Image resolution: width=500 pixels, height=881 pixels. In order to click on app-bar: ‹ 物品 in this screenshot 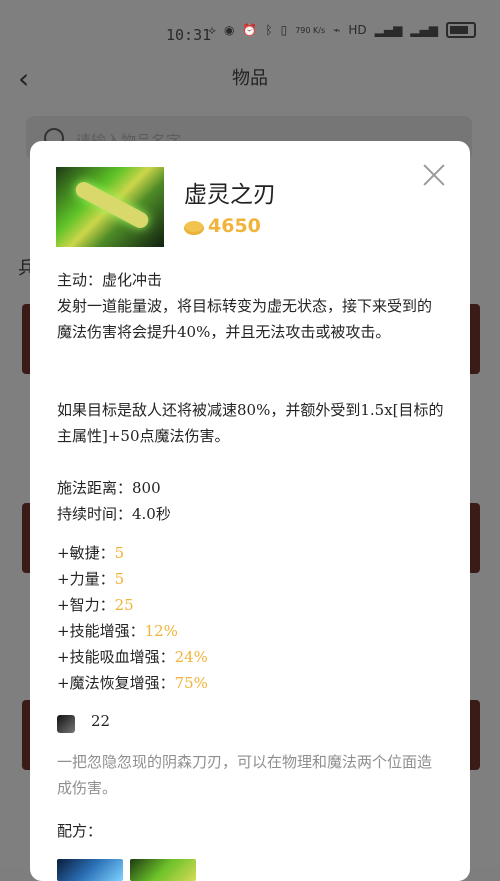, I will do `click(250, 78)`.